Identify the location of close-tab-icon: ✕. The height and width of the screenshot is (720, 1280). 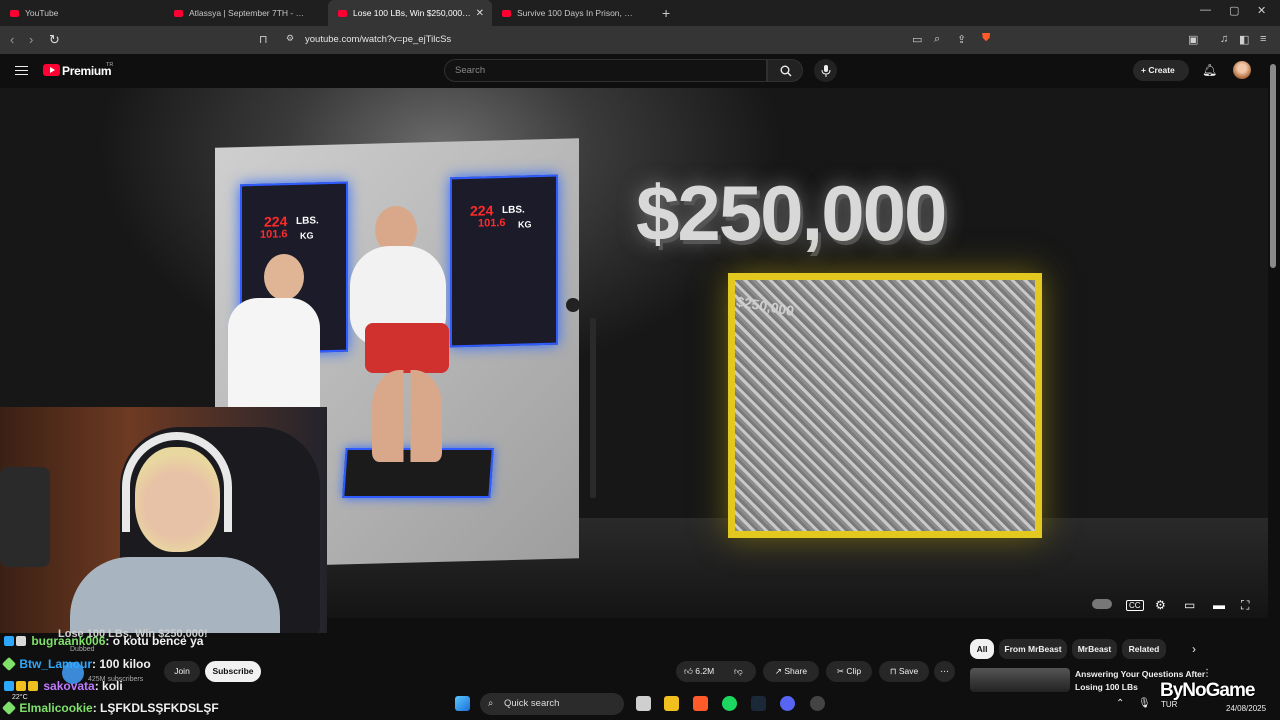
(480, 13).